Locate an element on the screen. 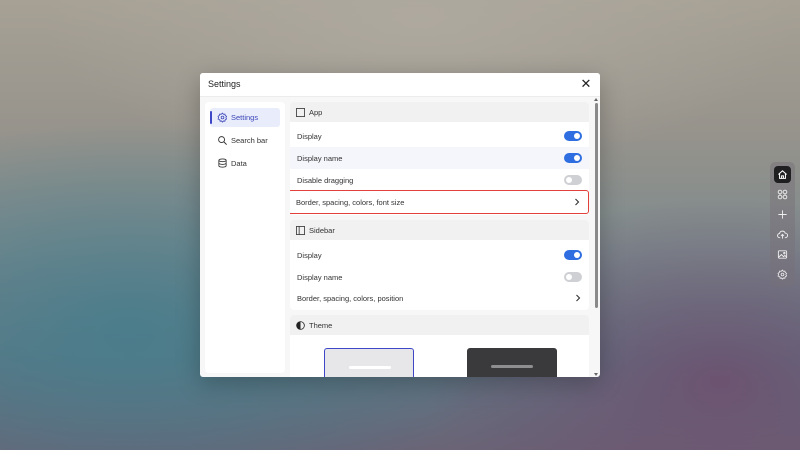  dock-image-button is located at coordinates (782, 254).